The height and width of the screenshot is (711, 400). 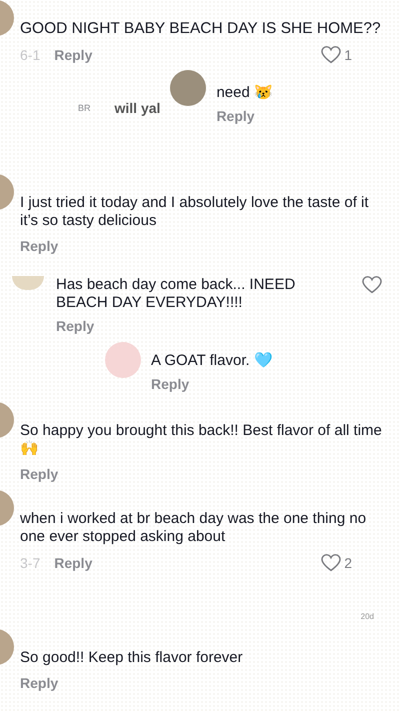 I want to click on comment-date: 3-7, so click(x=30, y=563).